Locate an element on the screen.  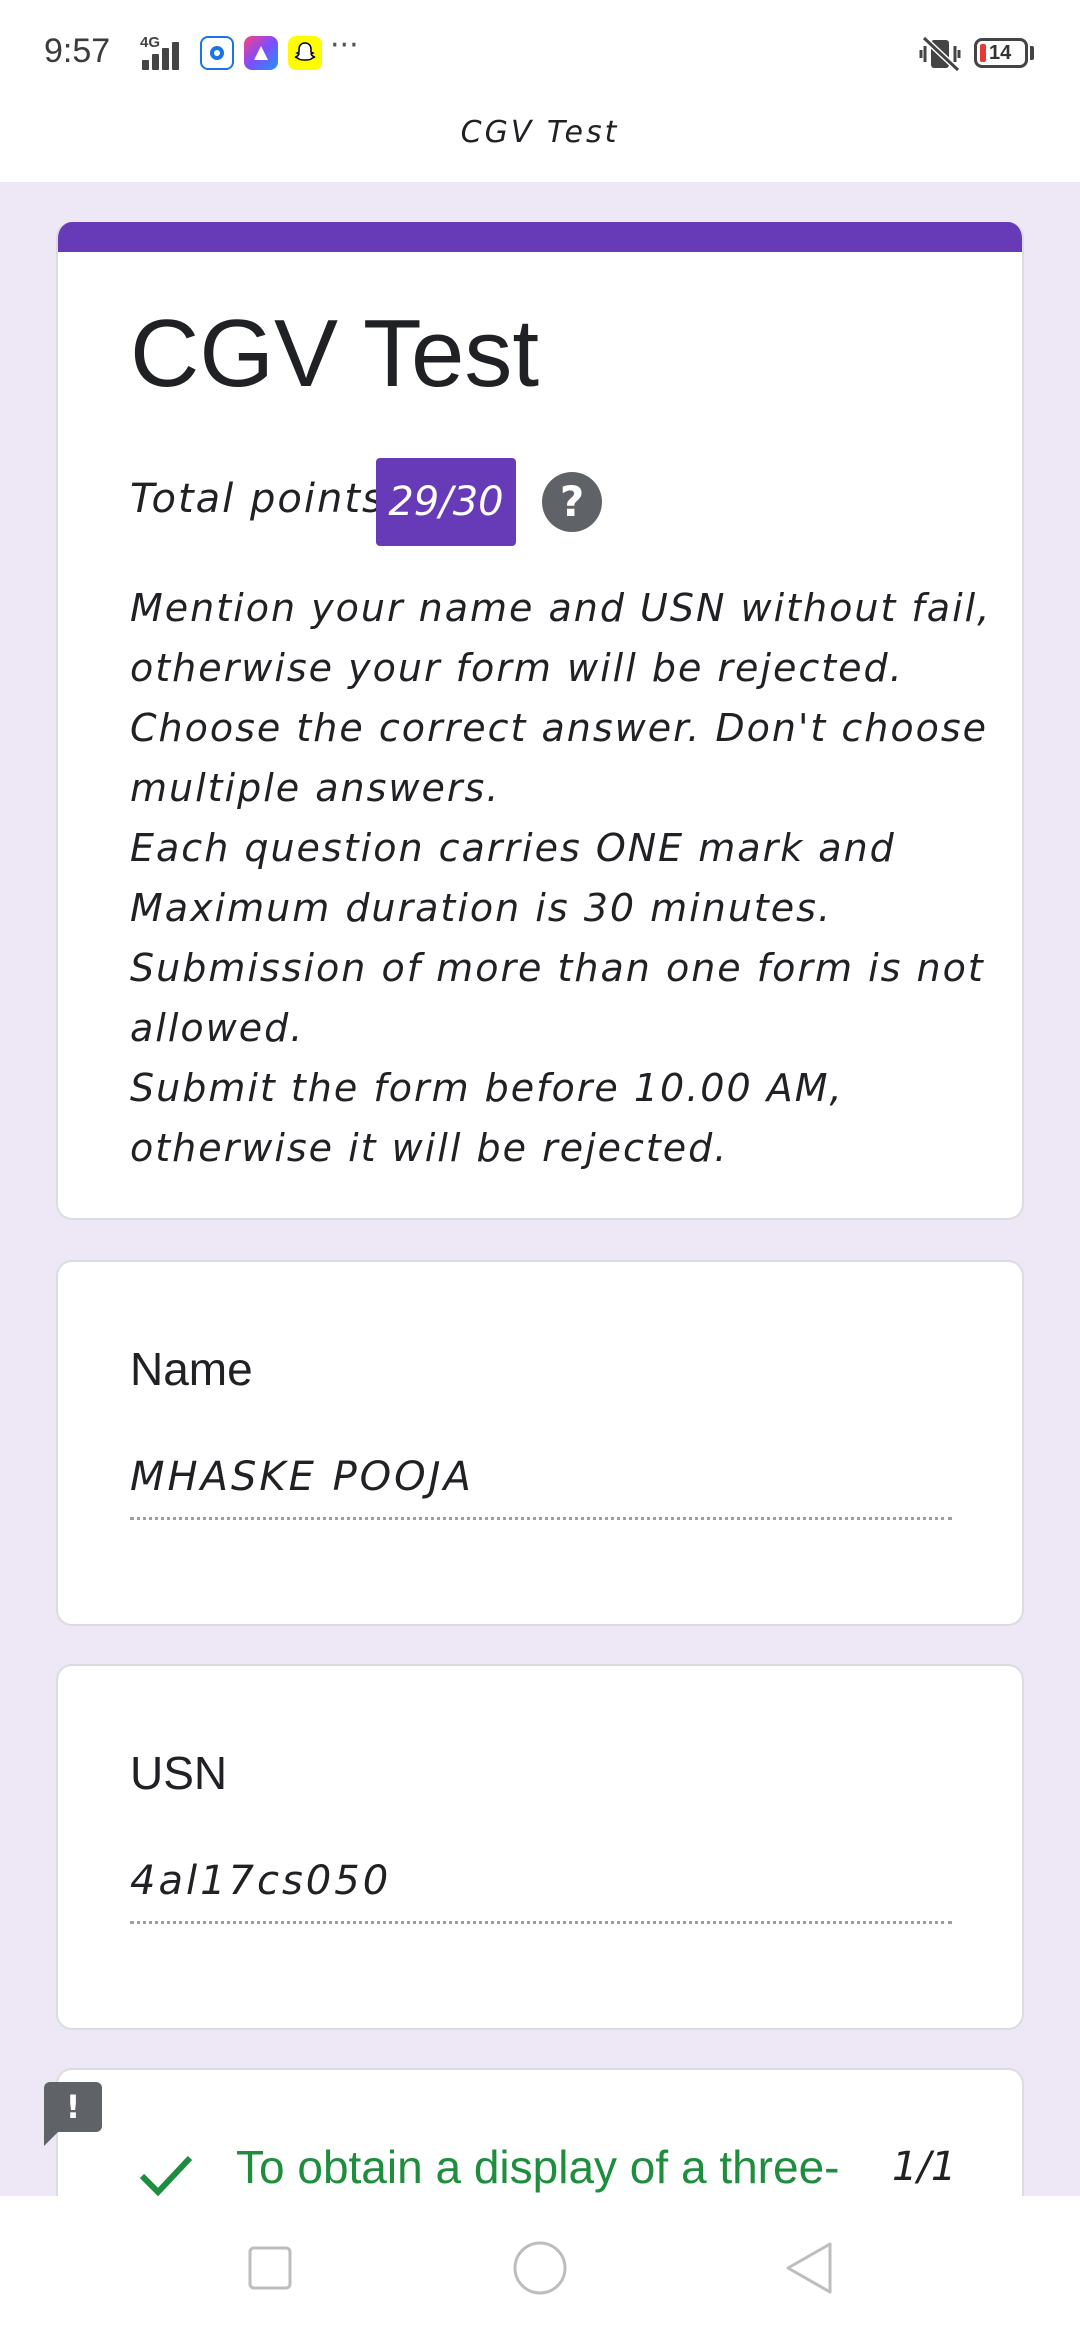
name-question-card: Name MHASKE POOJA is located at coordinates (540, 1443).